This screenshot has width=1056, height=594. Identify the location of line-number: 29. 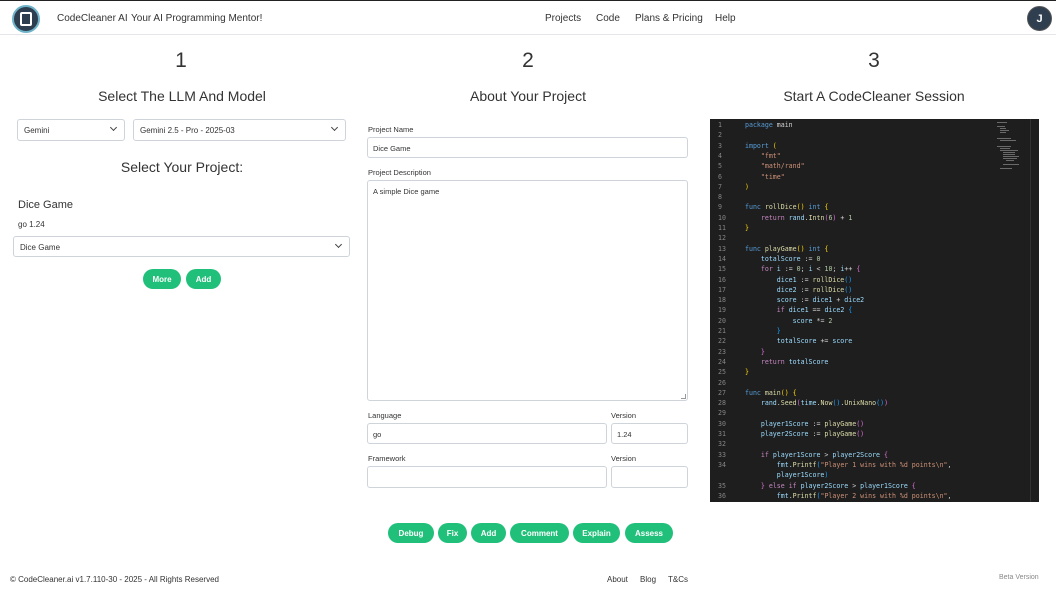
(722, 413).